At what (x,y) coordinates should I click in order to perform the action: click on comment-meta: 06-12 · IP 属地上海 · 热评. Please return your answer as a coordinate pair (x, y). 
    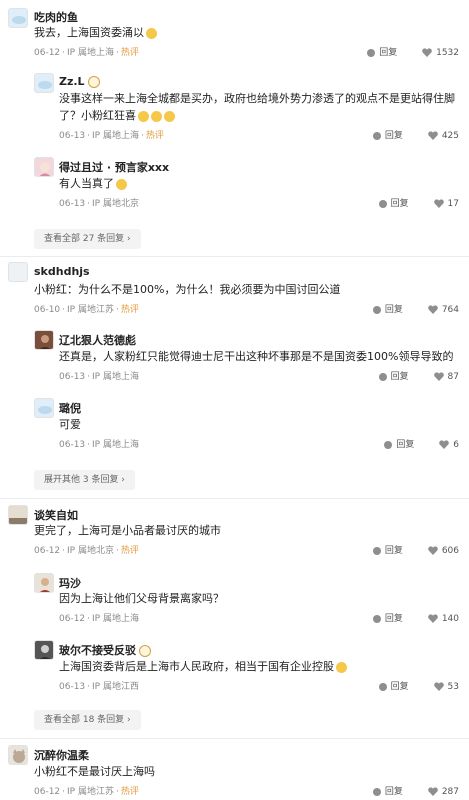
    Looking at the image, I should click on (86, 51).